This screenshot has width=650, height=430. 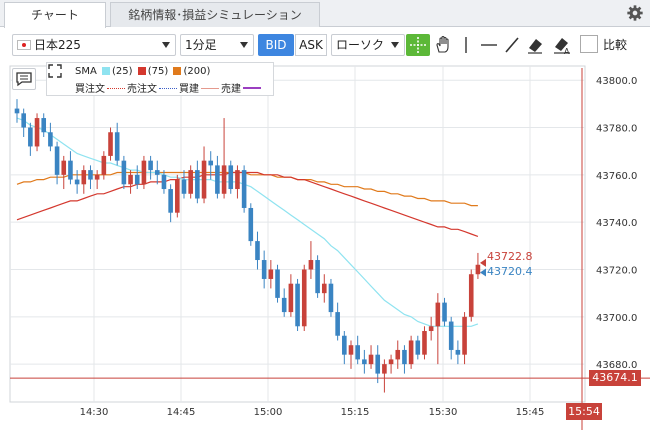 I want to click on comment-icon, so click(x=24, y=79).